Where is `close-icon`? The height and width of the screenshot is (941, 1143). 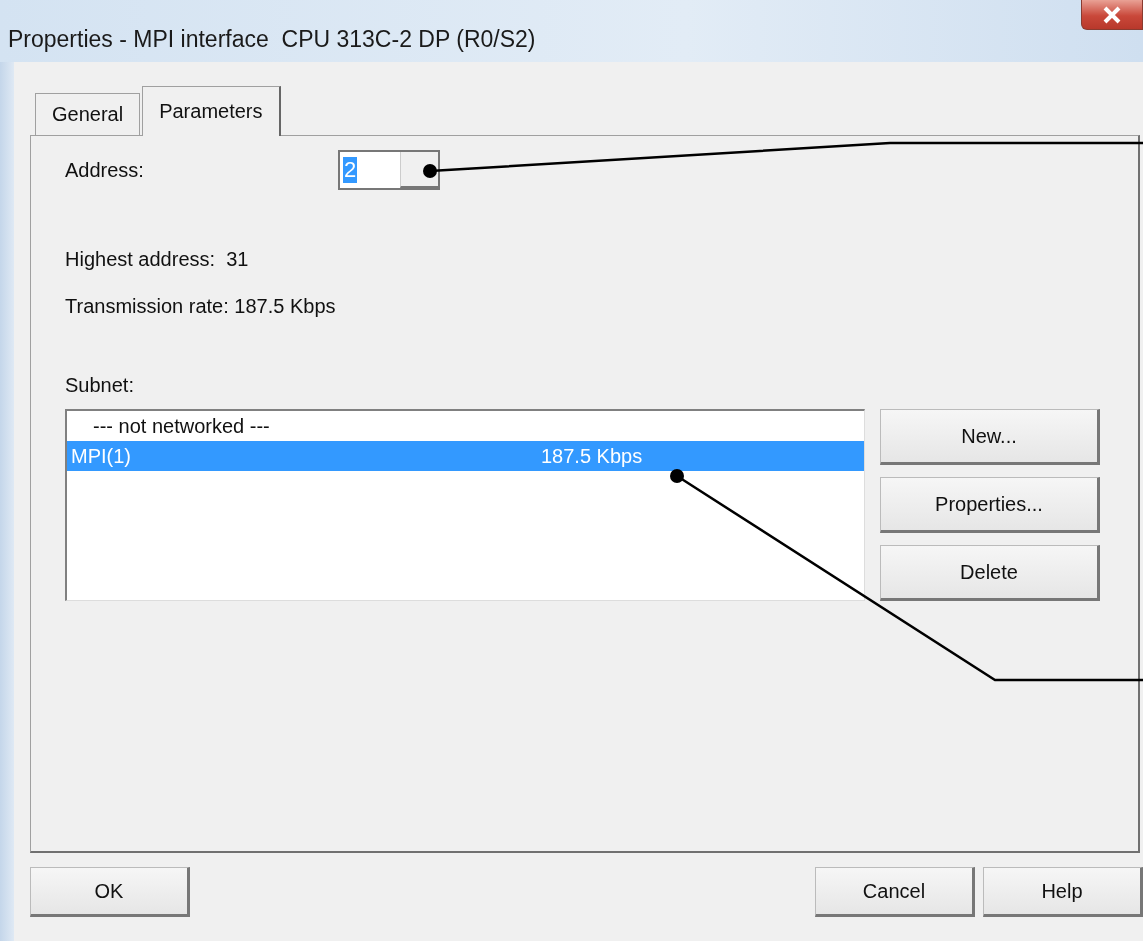
close-icon is located at coordinates (1112, 14).